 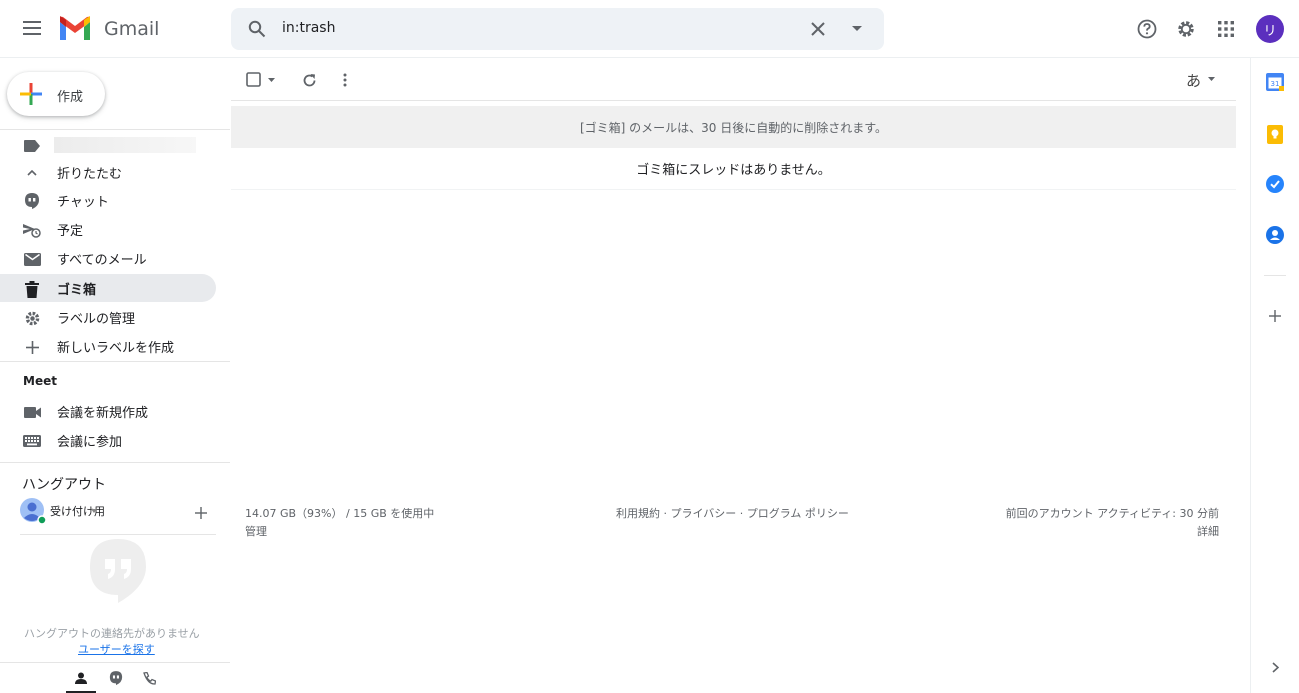 I want to click on sidebar-item-label: チャット, so click(x=83, y=202).